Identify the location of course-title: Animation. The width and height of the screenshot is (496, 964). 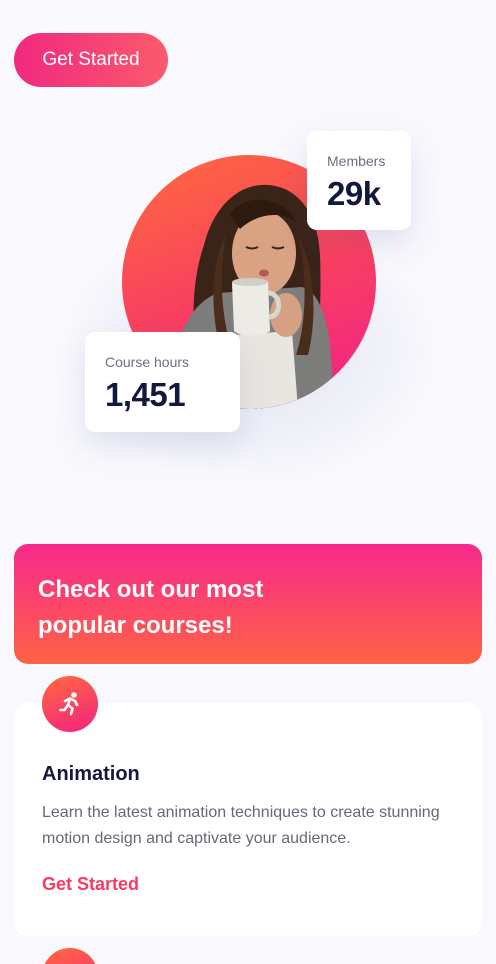
(91, 774).